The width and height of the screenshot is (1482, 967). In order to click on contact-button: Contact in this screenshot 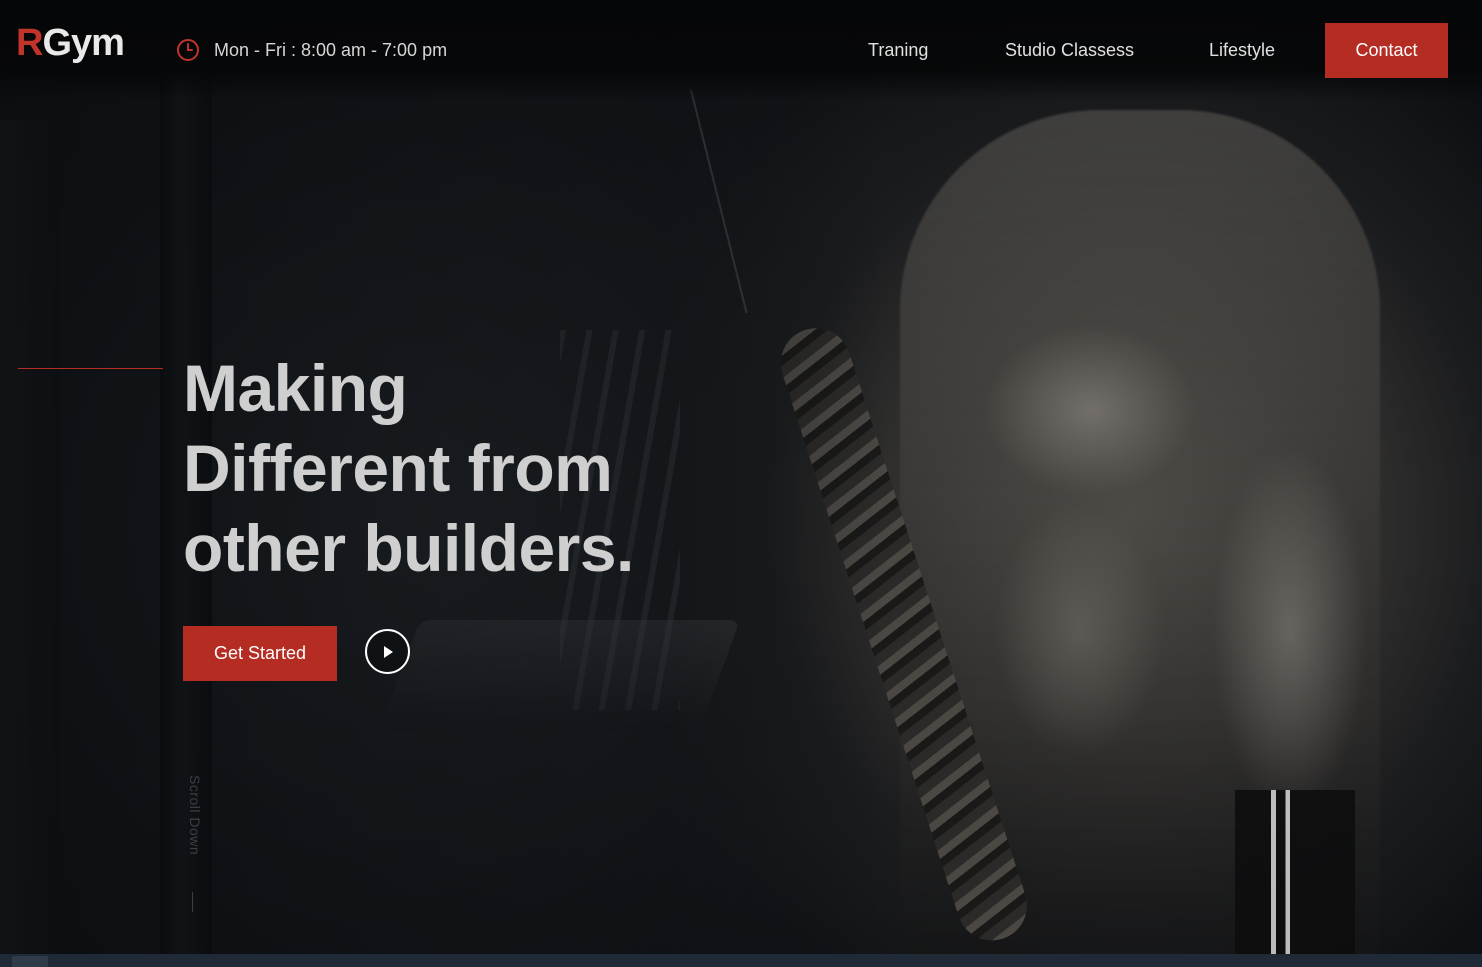, I will do `click(1386, 50)`.